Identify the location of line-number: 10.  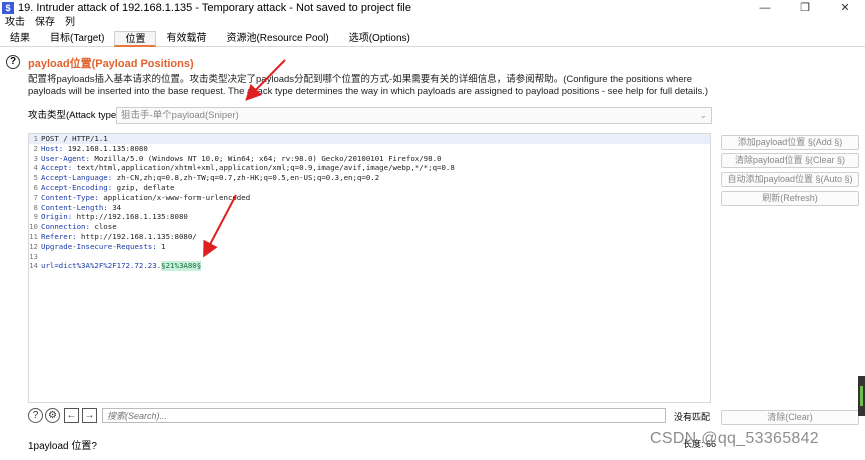
(33, 227).